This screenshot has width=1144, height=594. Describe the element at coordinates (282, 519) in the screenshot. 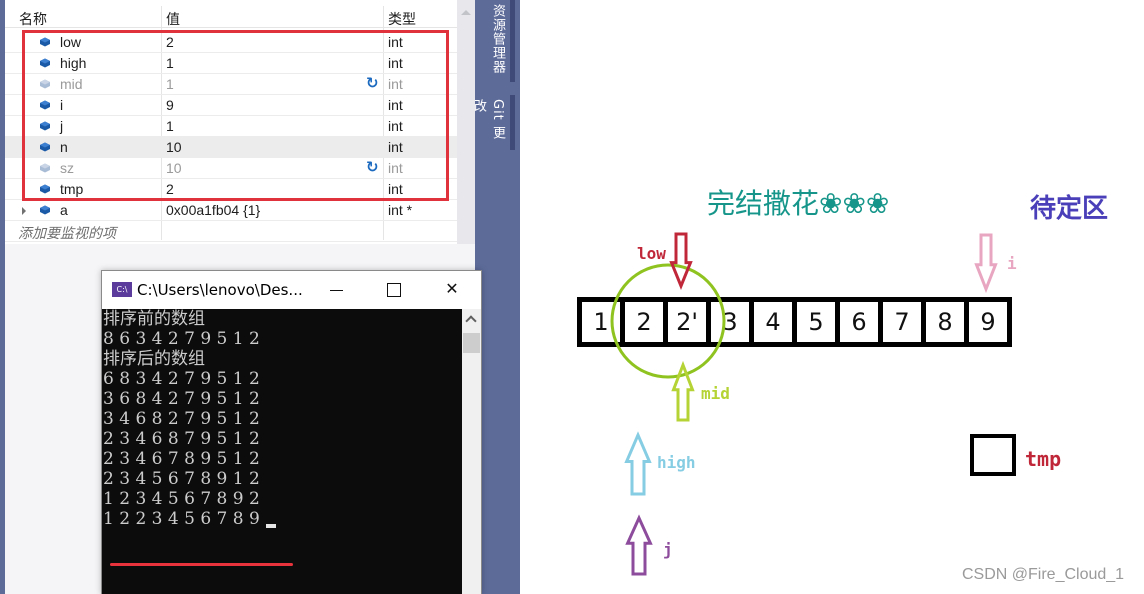

I see `console-line: 1 2 2 3 4 5 6 7 8 9` at that location.